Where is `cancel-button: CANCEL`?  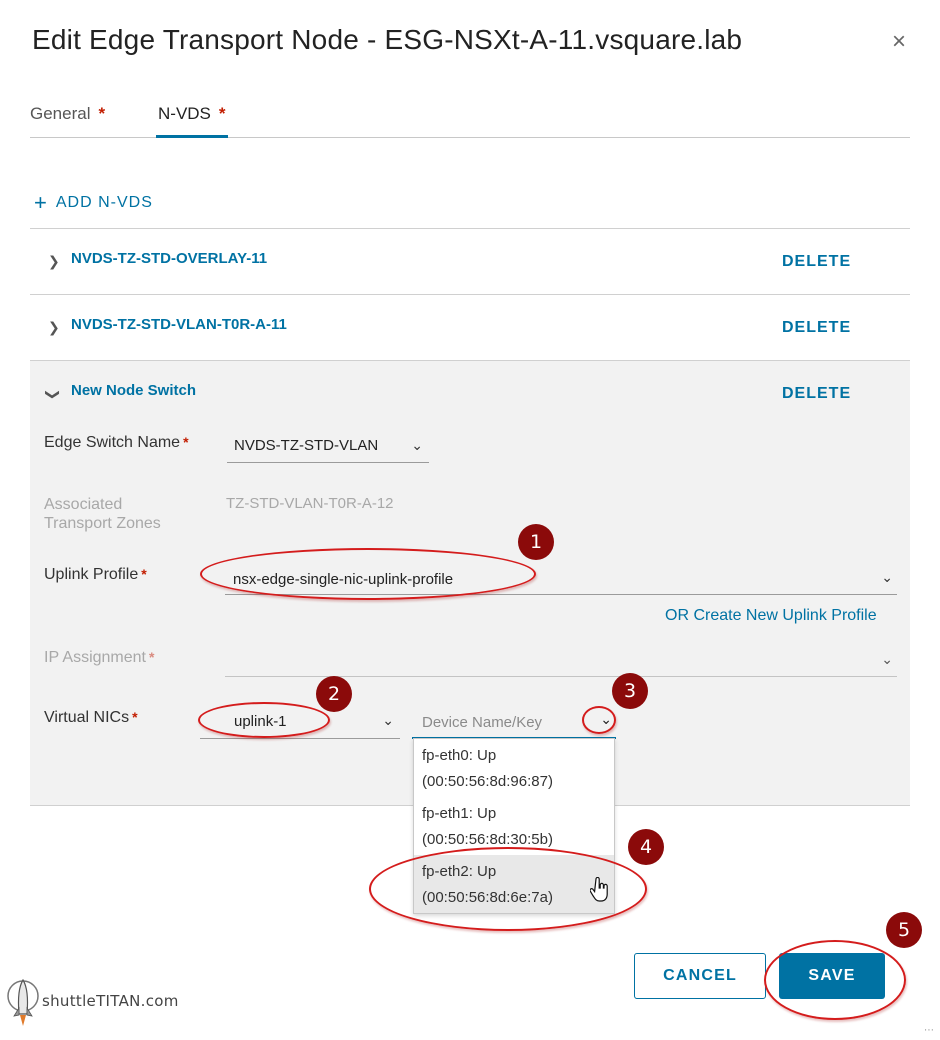
cancel-button: CANCEL is located at coordinates (700, 976).